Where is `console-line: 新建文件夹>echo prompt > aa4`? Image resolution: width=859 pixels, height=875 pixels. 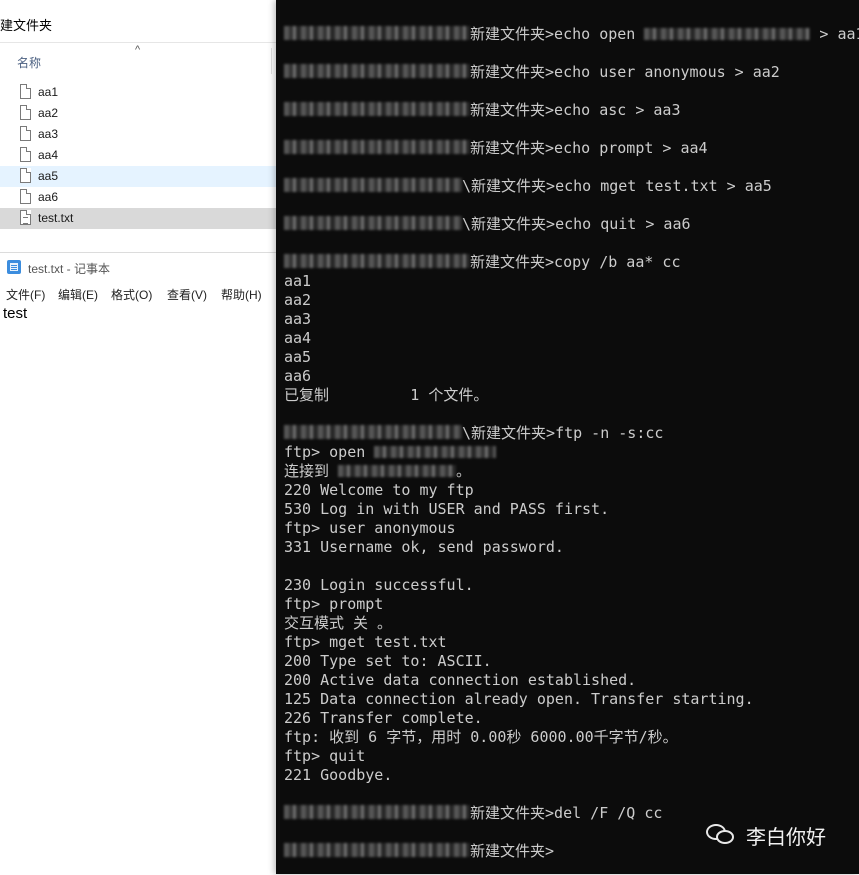
console-line: 新建文件夹>echo prompt > aa4 is located at coordinates (496, 148).